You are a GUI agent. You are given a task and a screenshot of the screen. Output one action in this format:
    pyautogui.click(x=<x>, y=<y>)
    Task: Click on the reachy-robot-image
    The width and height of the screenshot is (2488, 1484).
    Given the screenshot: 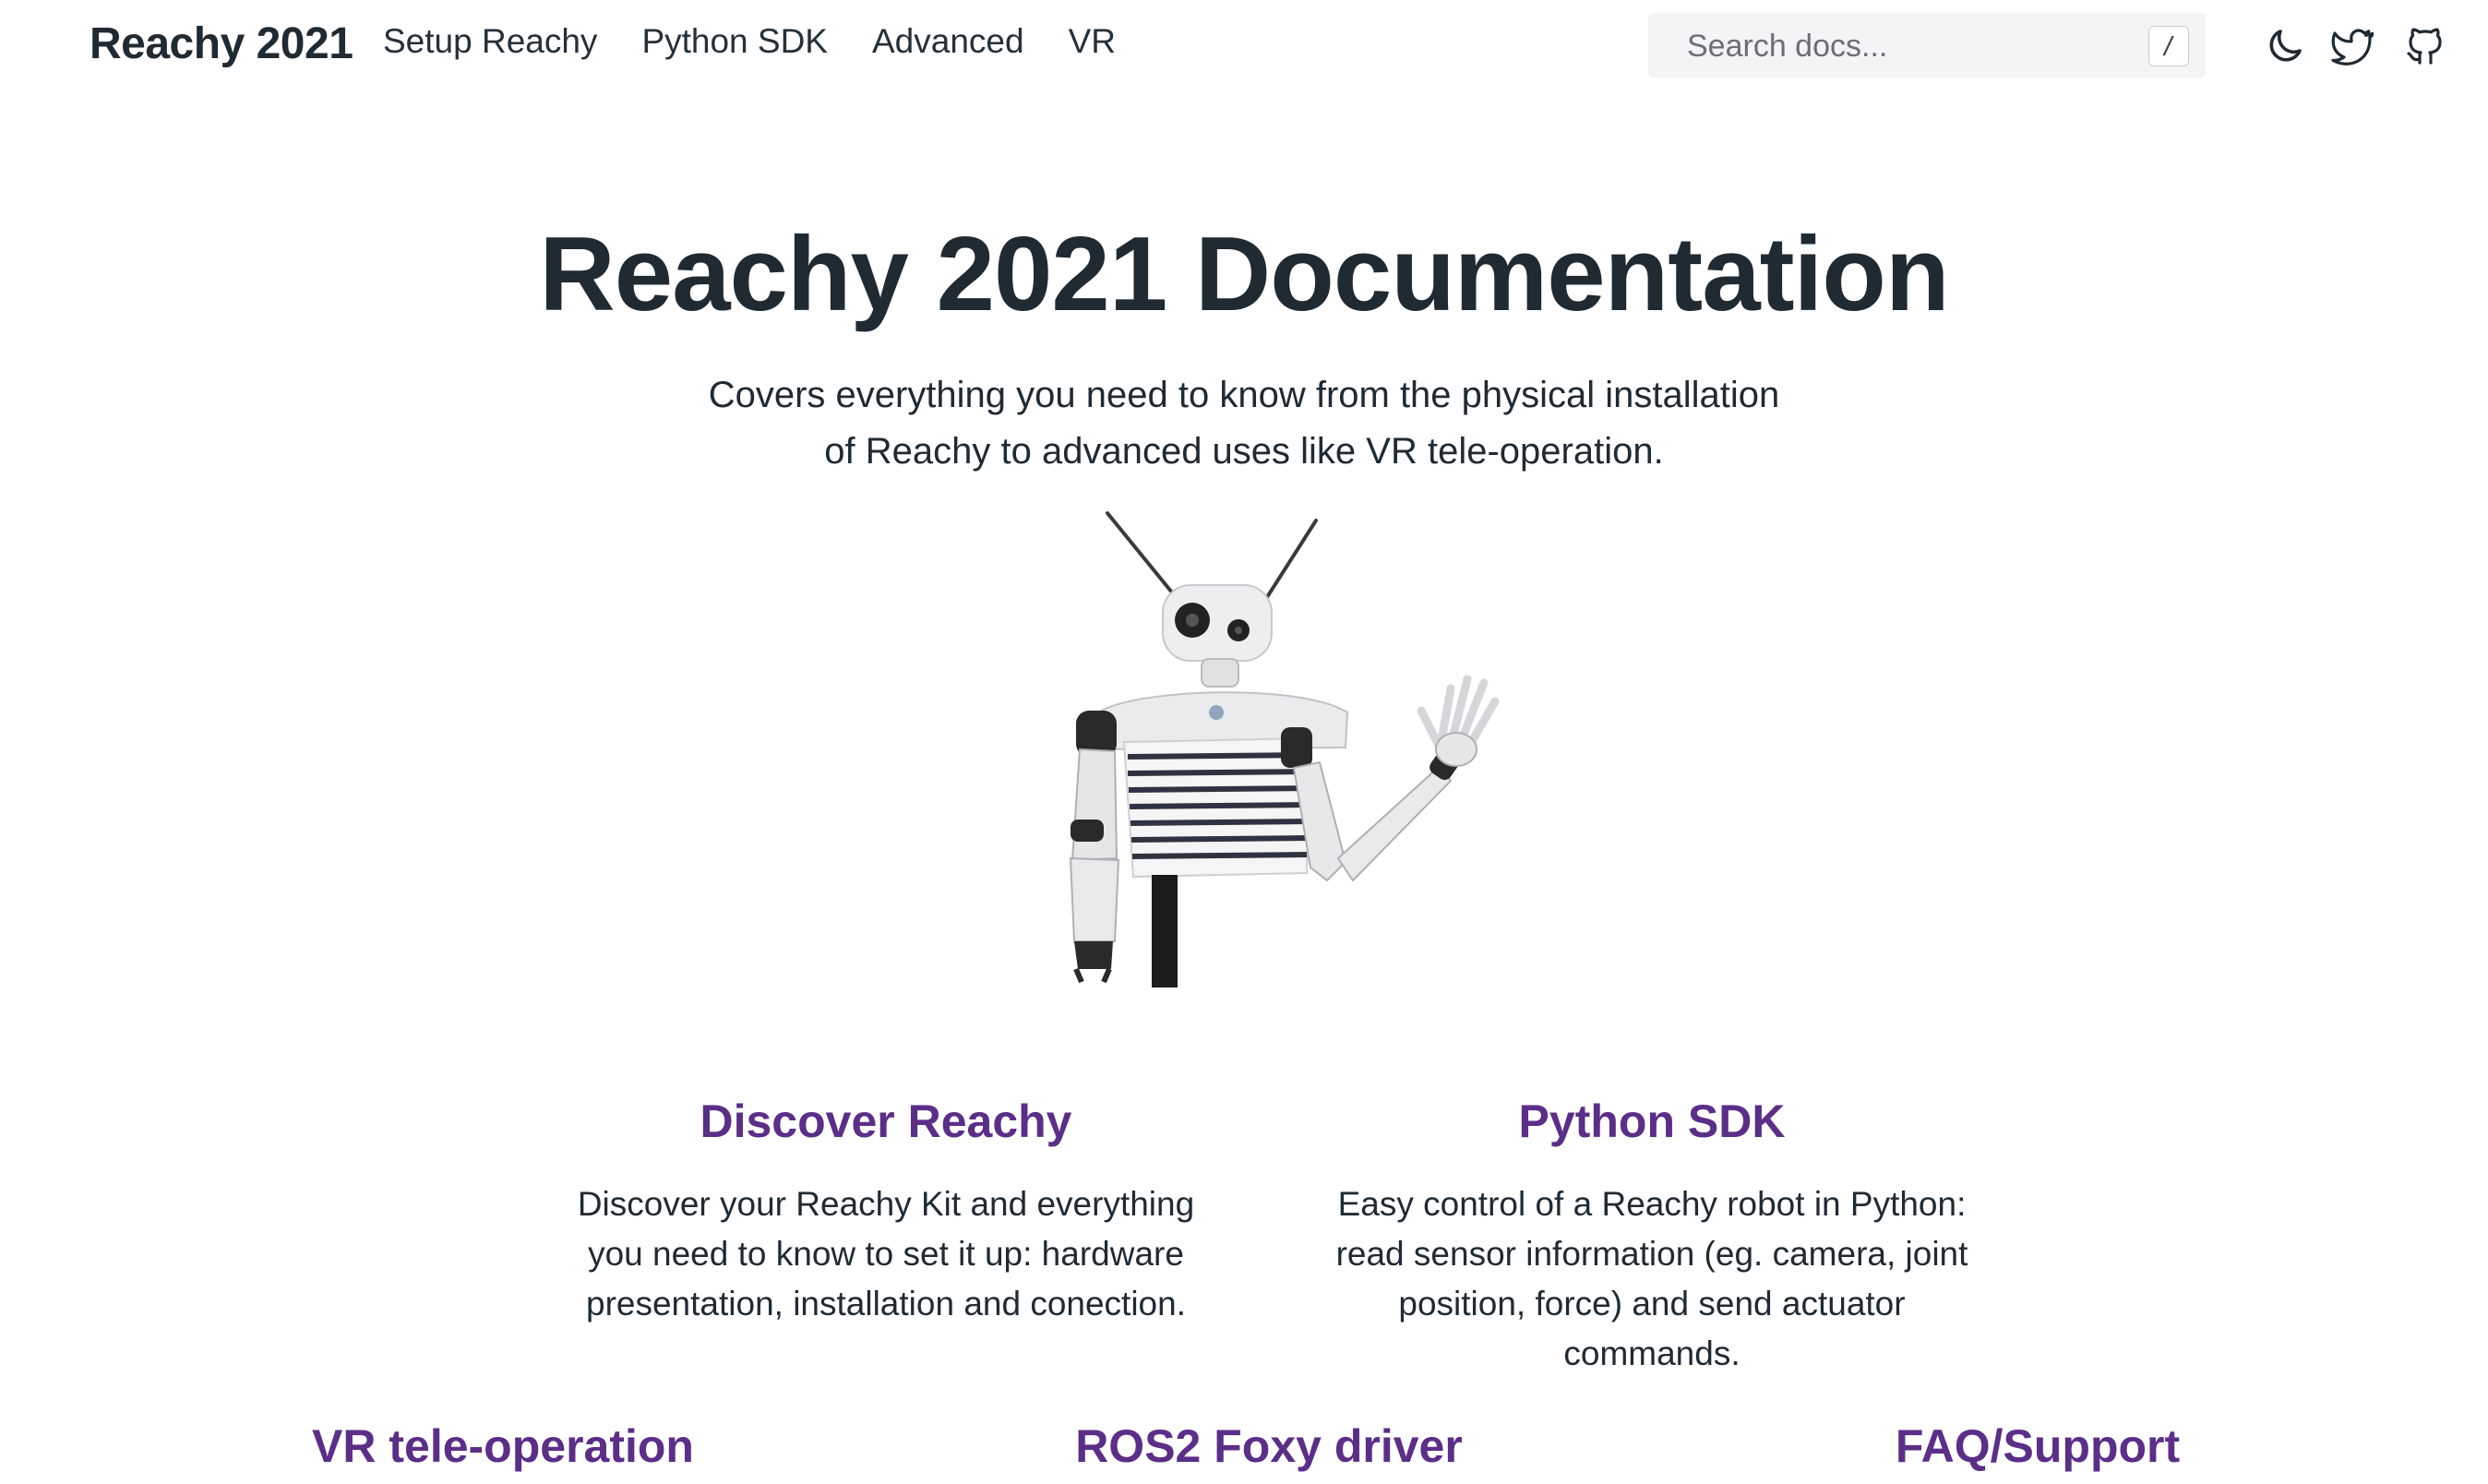 What is the action you would take?
    pyautogui.click(x=1284, y=749)
    